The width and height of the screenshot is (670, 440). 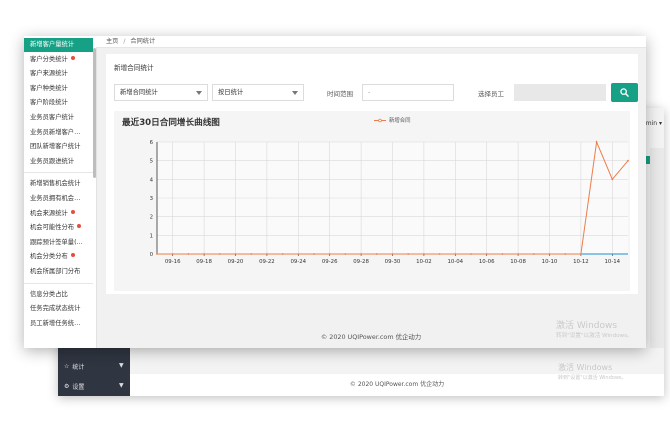 I want to click on x-tick-label: 09-20, so click(x=236, y=262).